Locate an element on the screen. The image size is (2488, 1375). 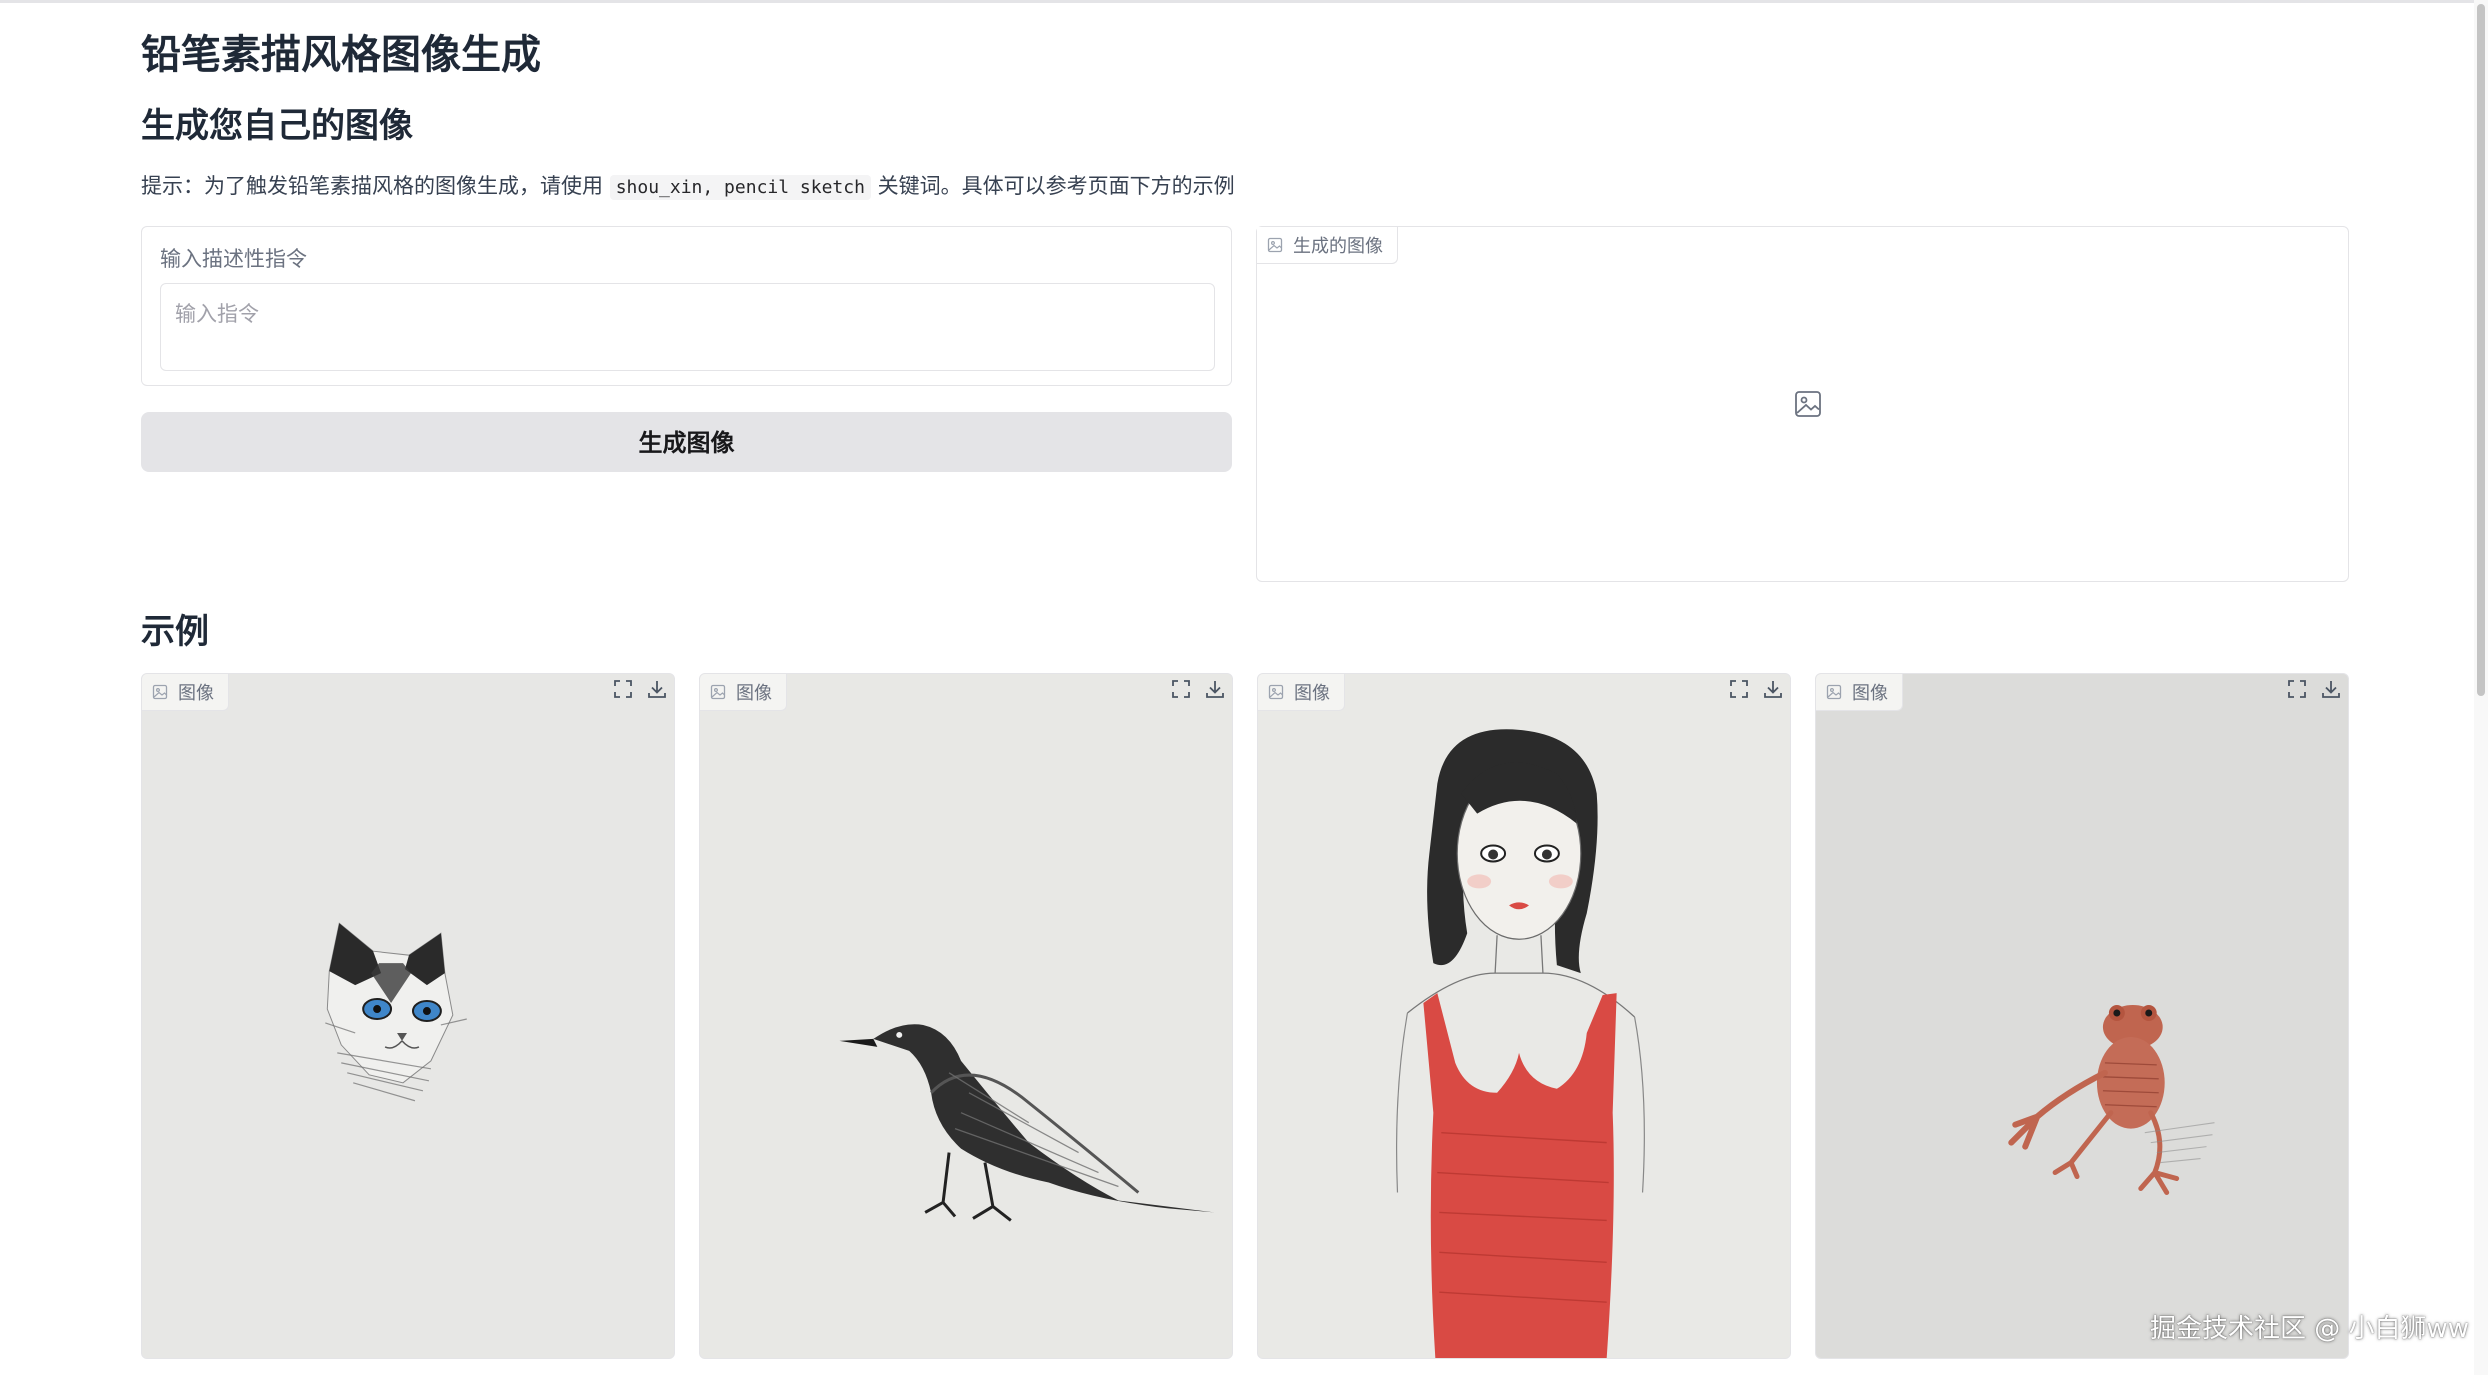
example-label-4: 图像 is located at coordinates (1859, 692).